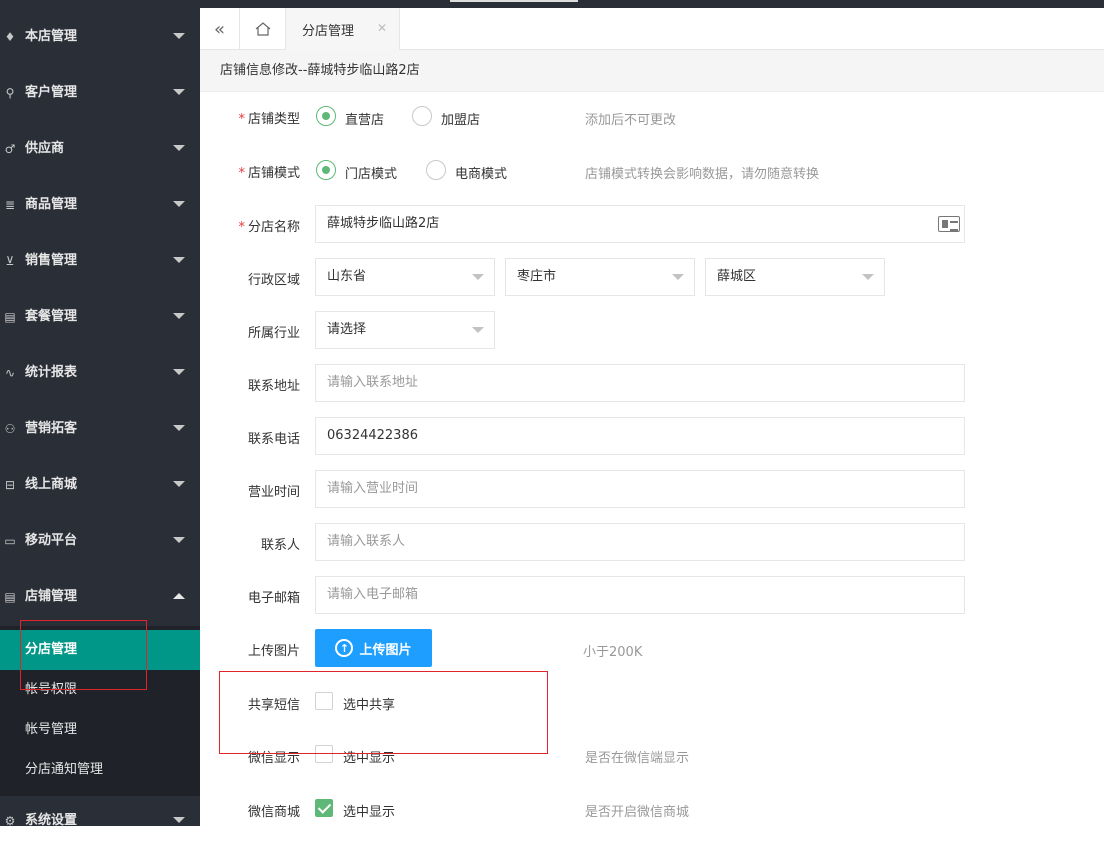  What do you see at coordinates (280, 545) in the screenshot?
I see `contact-label: 联系人` at bounding box center [280, 545].